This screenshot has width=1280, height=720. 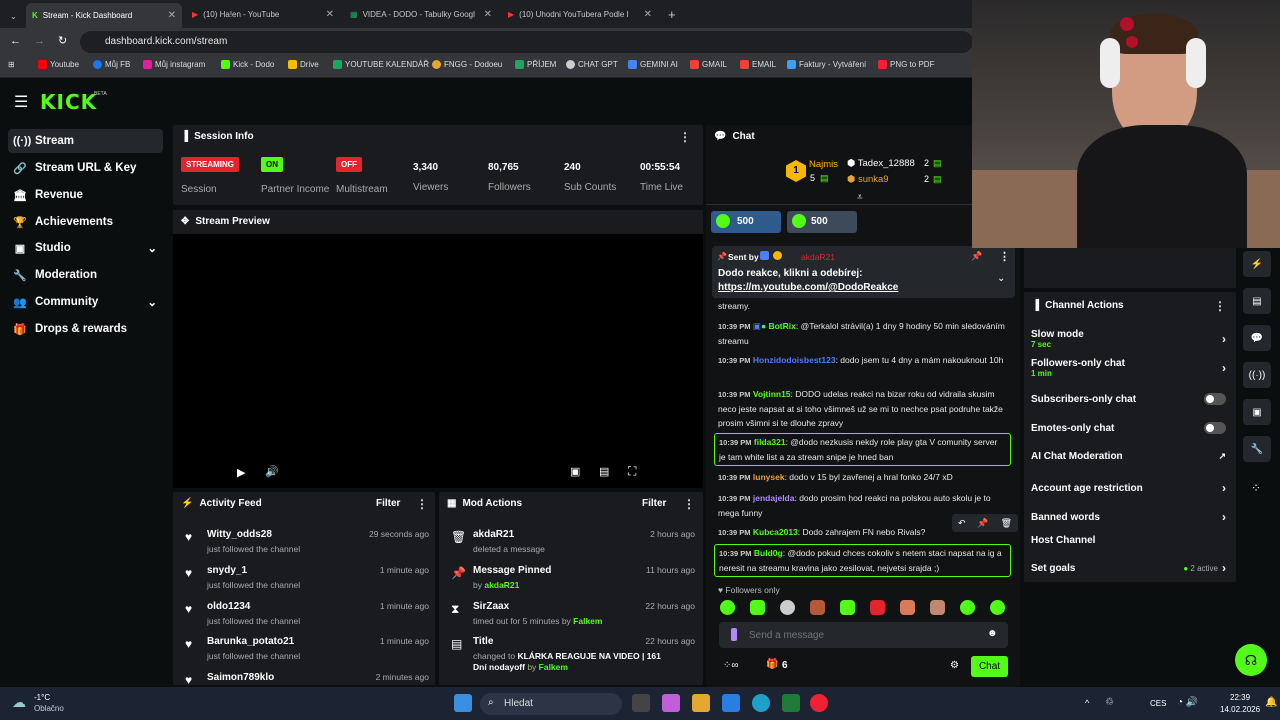 I want to click on sidebar-item-drops: 🎁 Drops & rewards, so click(x=85, y=329).